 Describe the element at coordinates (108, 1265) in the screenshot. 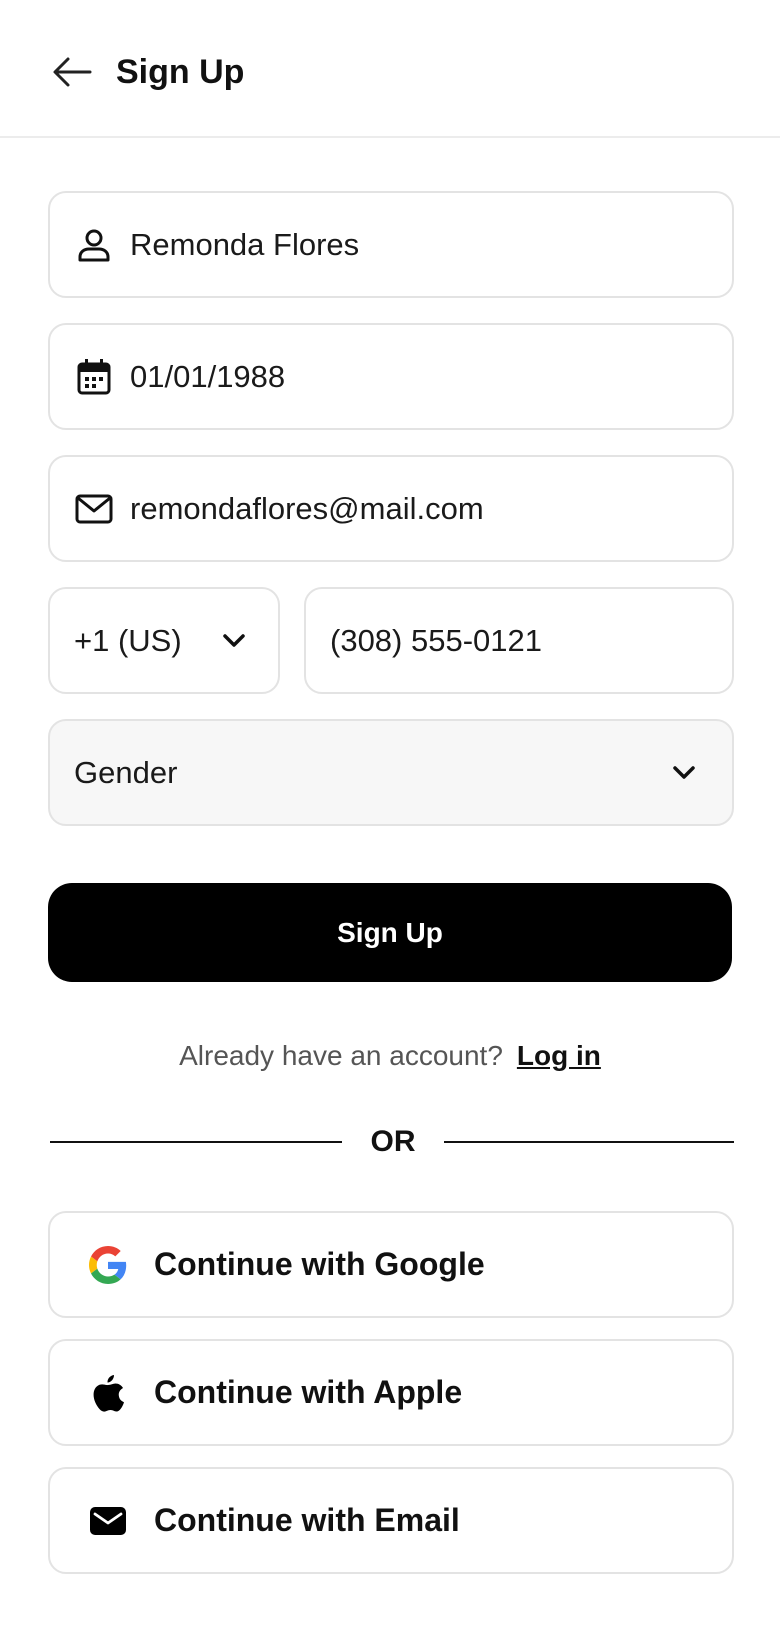

I see `google-icon` at that location.